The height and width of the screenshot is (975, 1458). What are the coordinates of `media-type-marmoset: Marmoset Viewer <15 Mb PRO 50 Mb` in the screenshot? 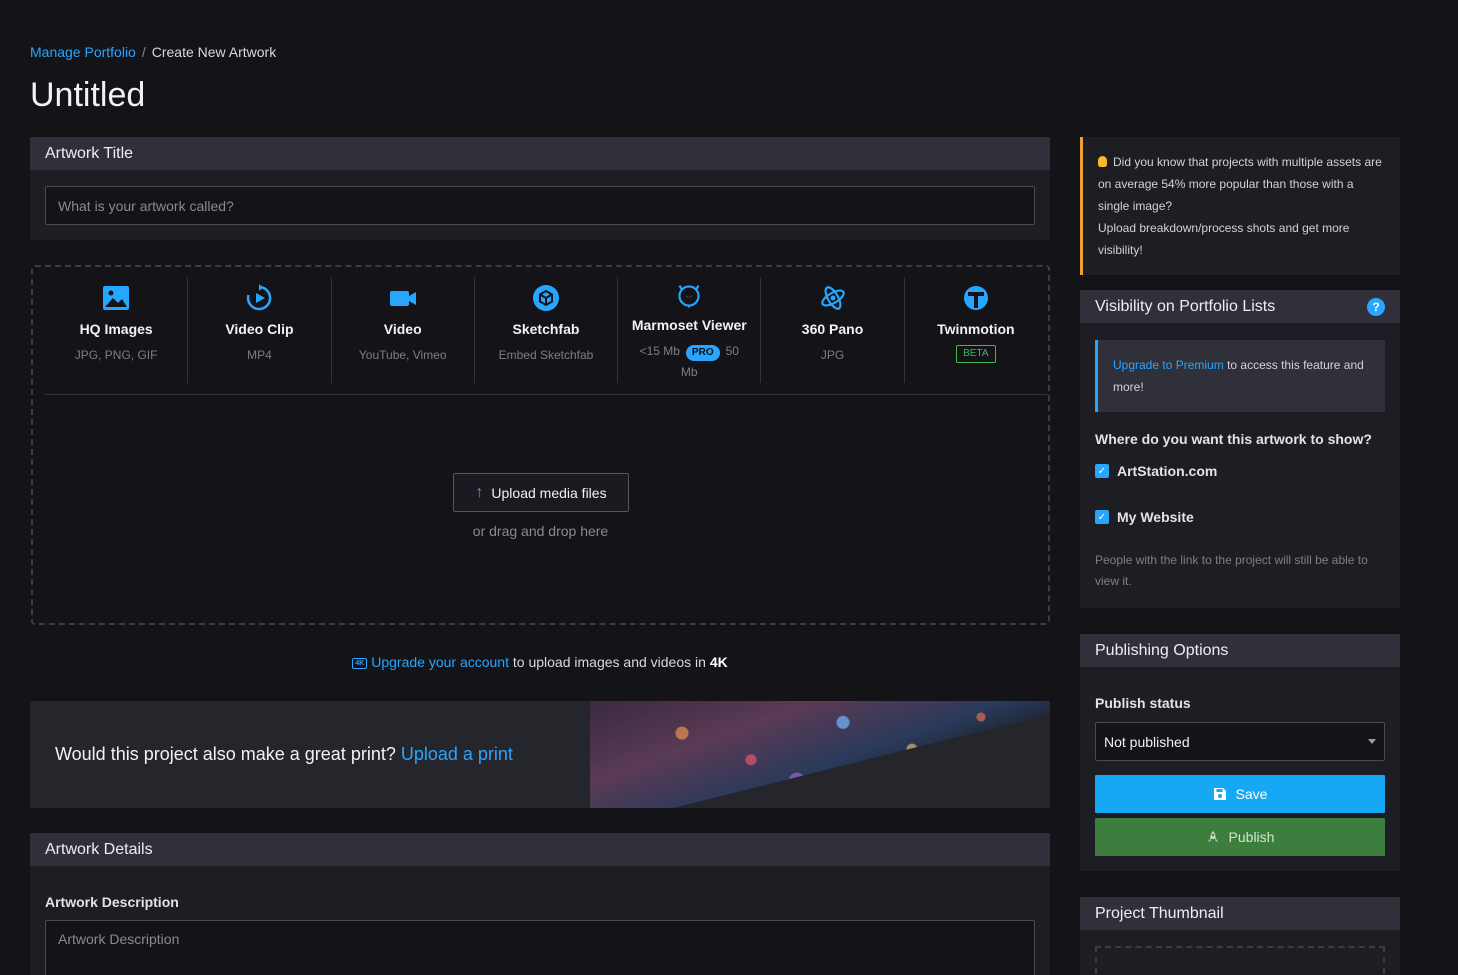 It's located at (690, 330).